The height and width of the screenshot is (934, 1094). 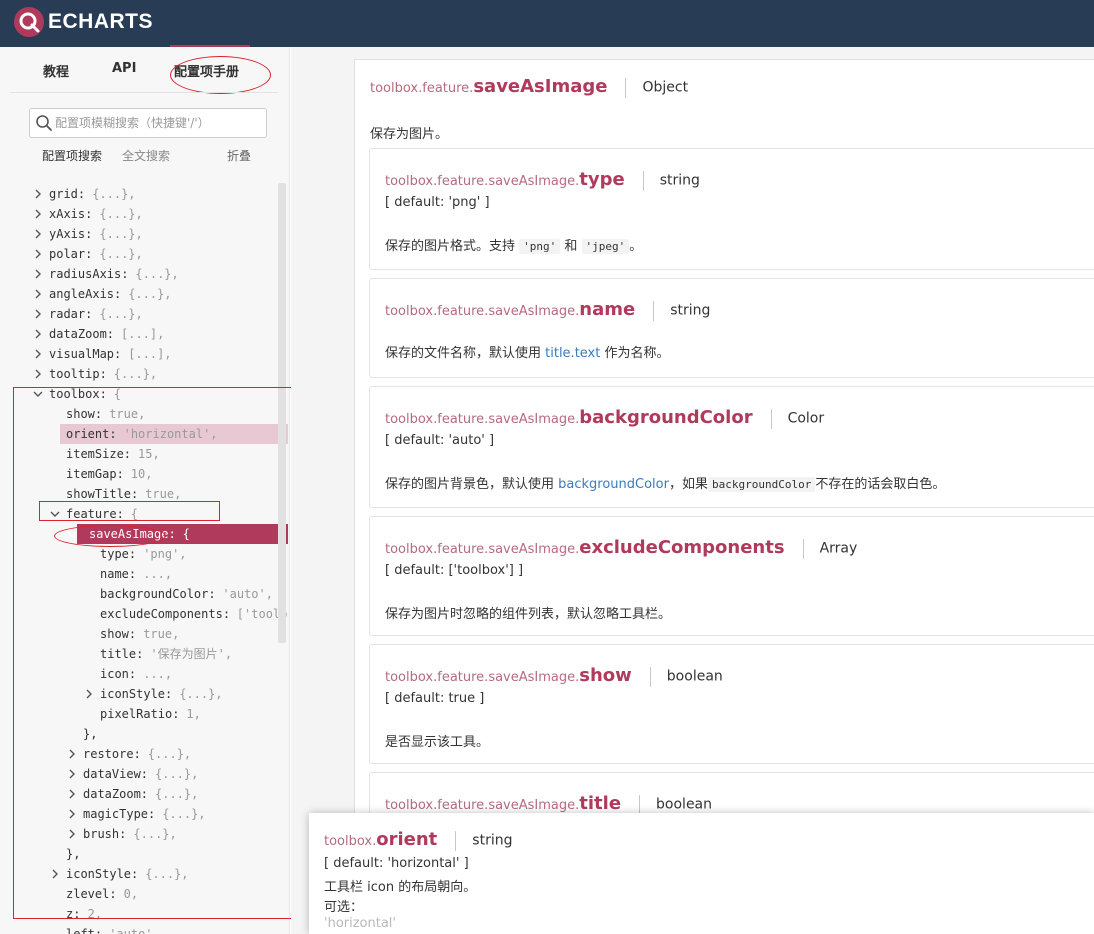 What do you see at coordinates (607, 309) in the screenshot?
I see `card-property-name: name` at bounding box center [607, 309].